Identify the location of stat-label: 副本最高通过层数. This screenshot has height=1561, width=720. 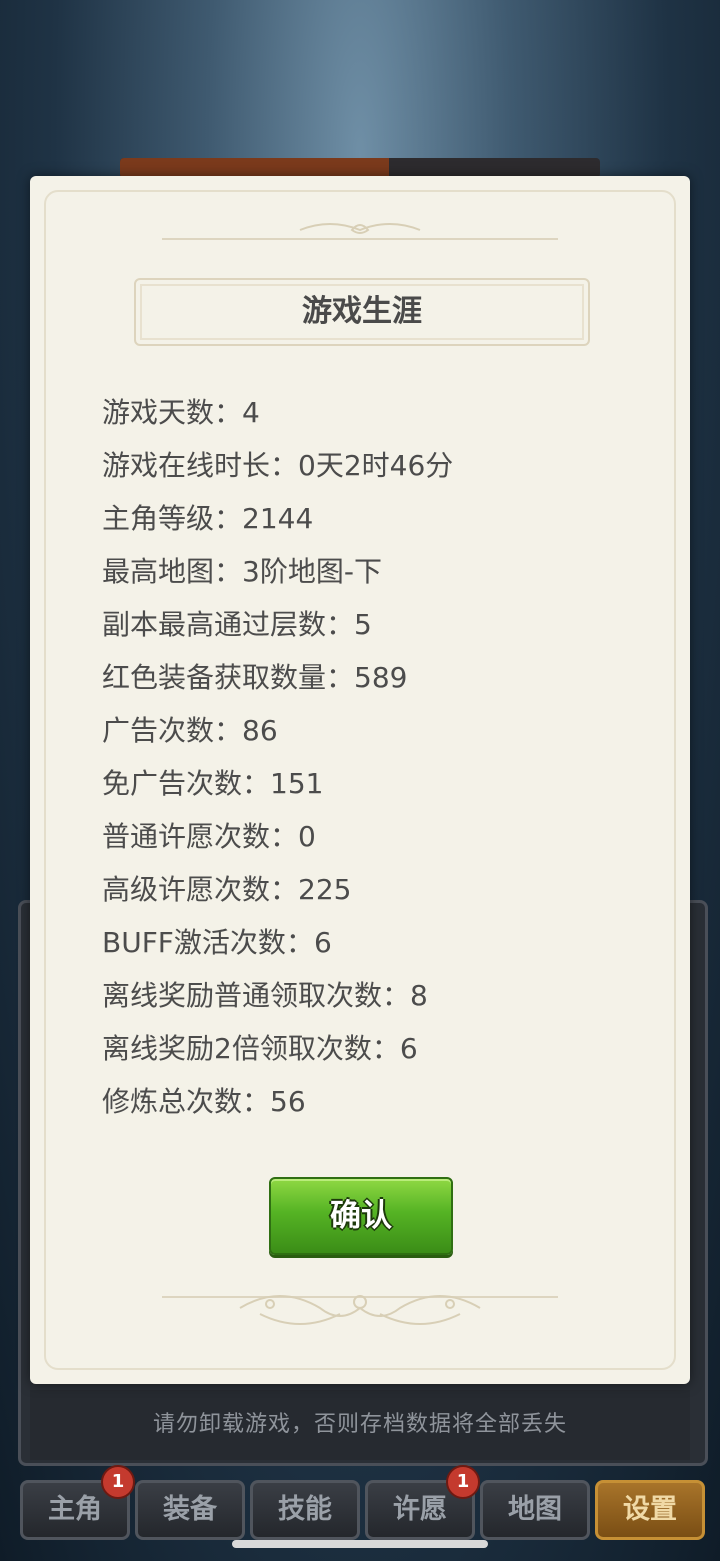
(214, 624).